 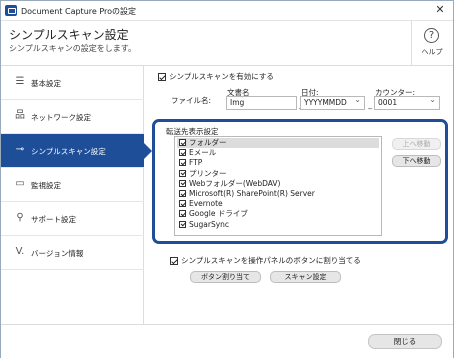 I want to click on list-item: FTP, so click(x=278, y=163).